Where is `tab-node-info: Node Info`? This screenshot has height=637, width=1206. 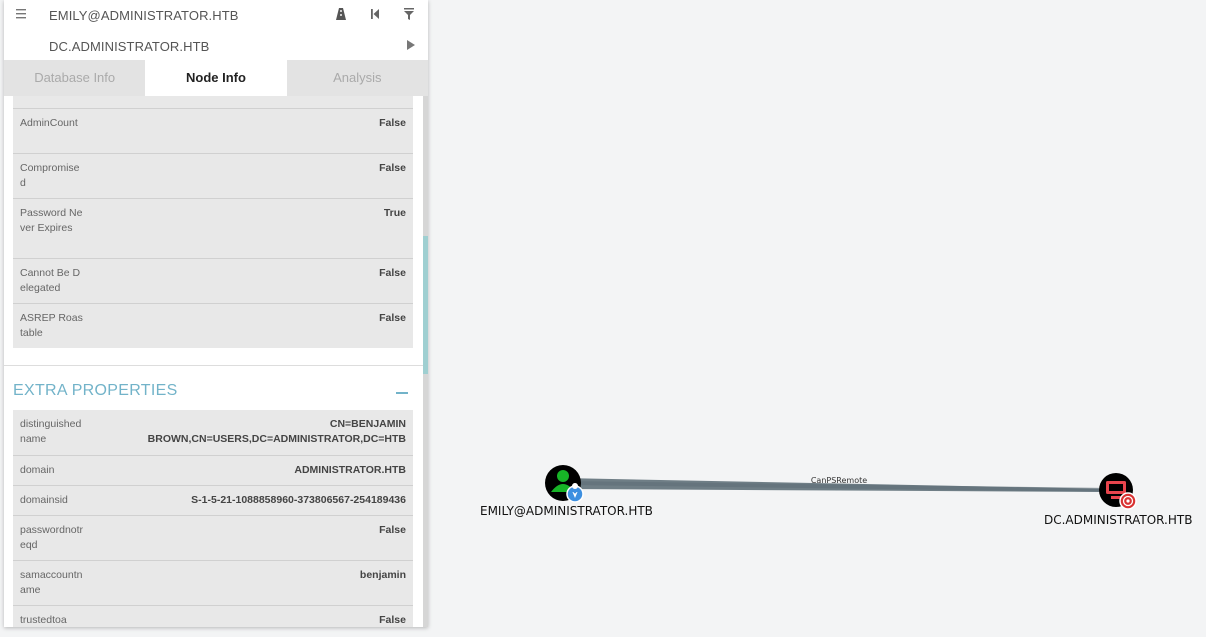
tab-node-info: Node Info is located at coordinates (216, 78).